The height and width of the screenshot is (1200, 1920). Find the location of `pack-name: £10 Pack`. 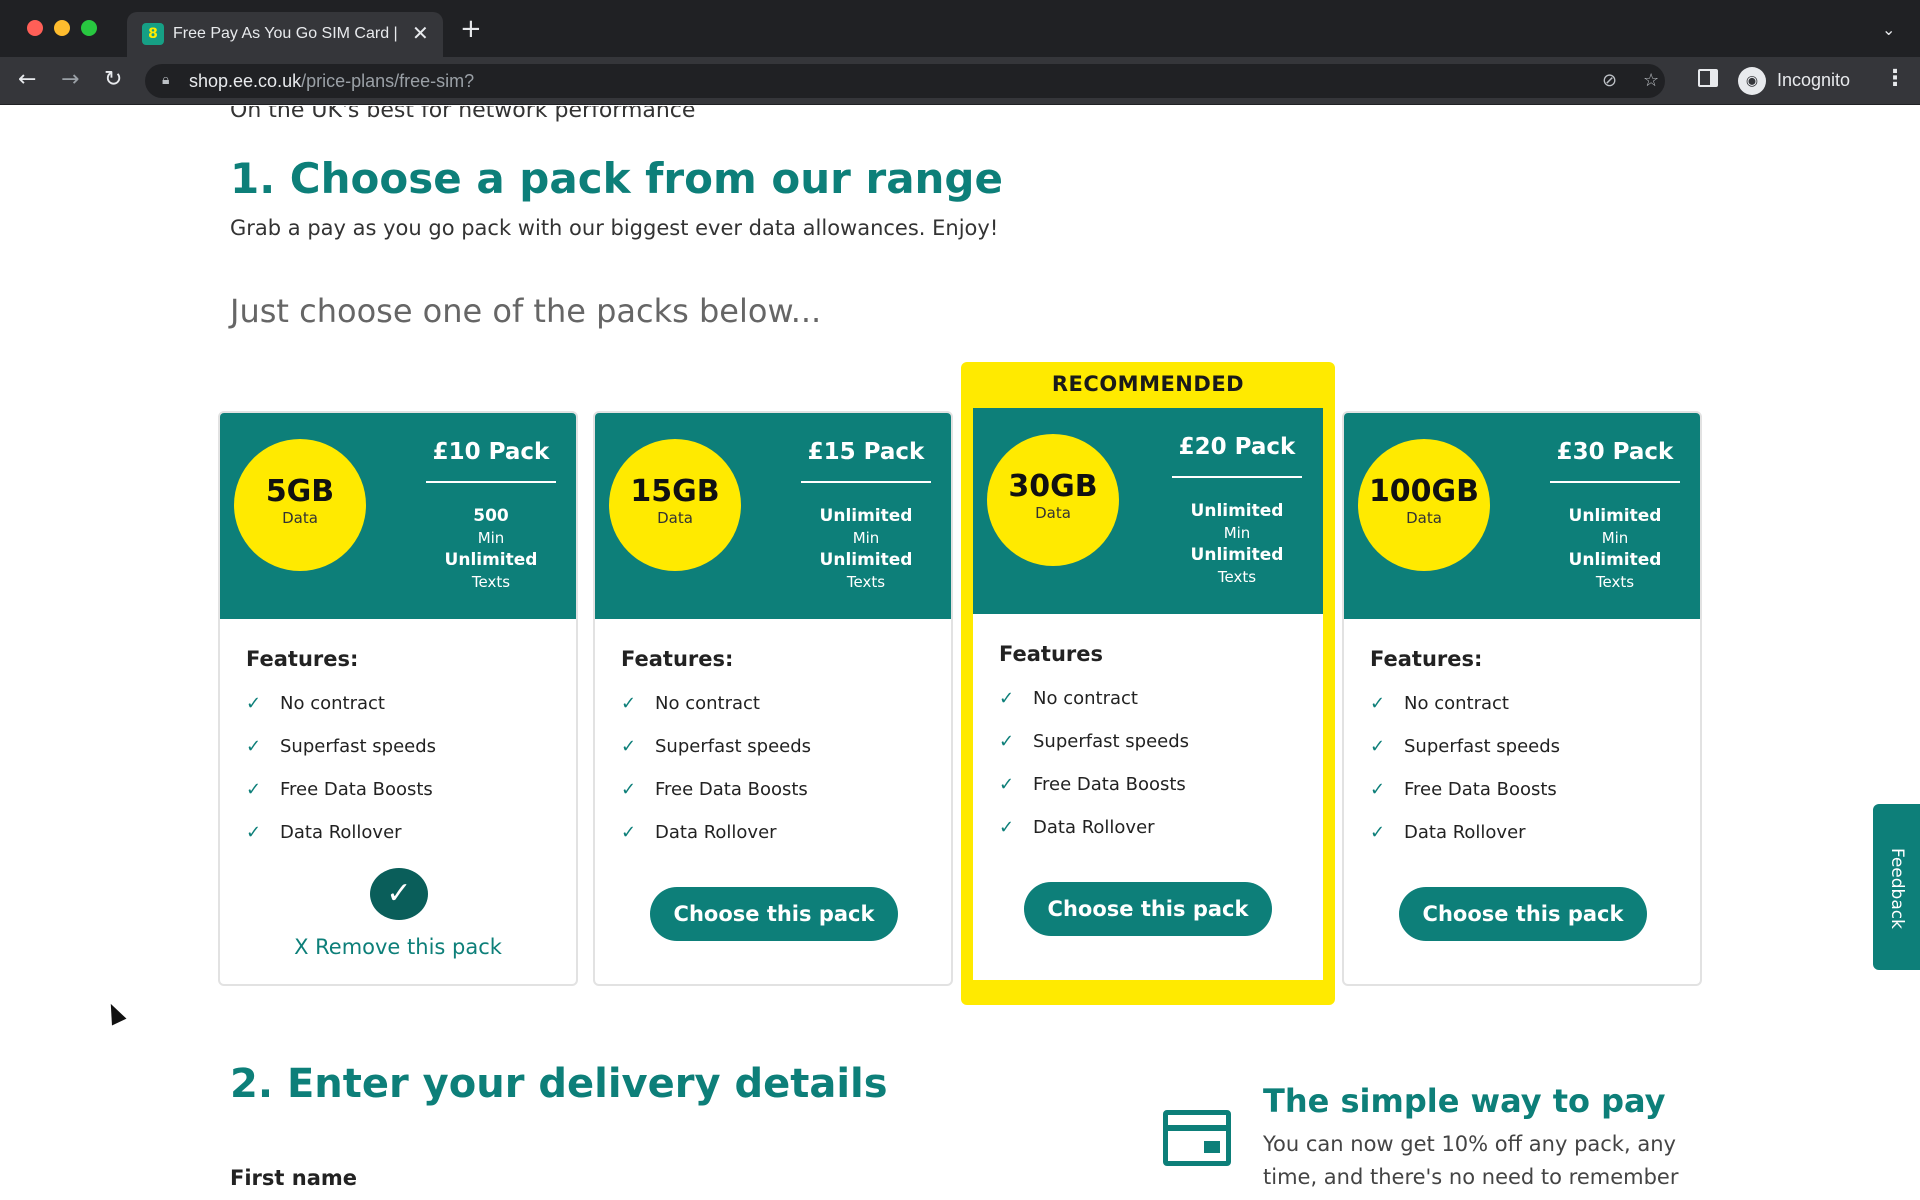

pack-name: £10 Pack is located at coordinates (491, 460).